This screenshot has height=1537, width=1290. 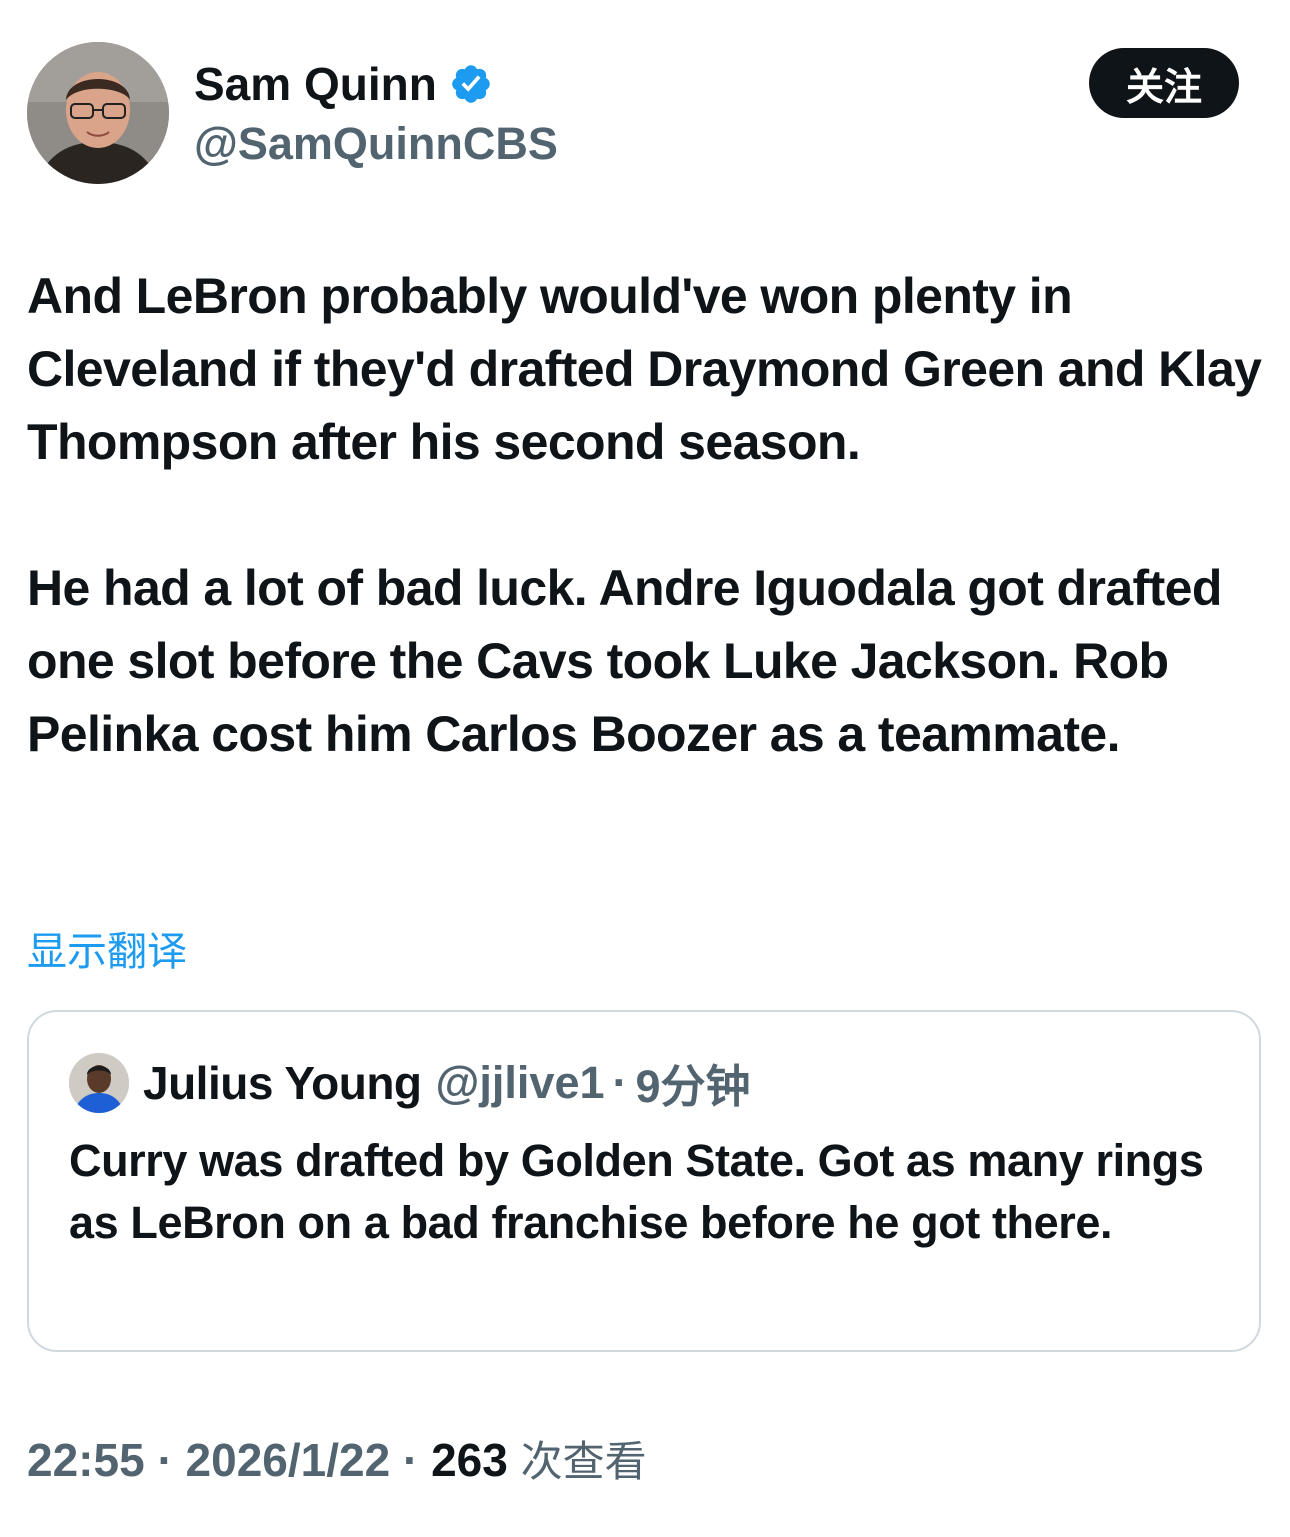 What do you see at coordinates (469, 1460) in the screenshot?
I see `views-count: 263` at bounding box center [469, 1460].